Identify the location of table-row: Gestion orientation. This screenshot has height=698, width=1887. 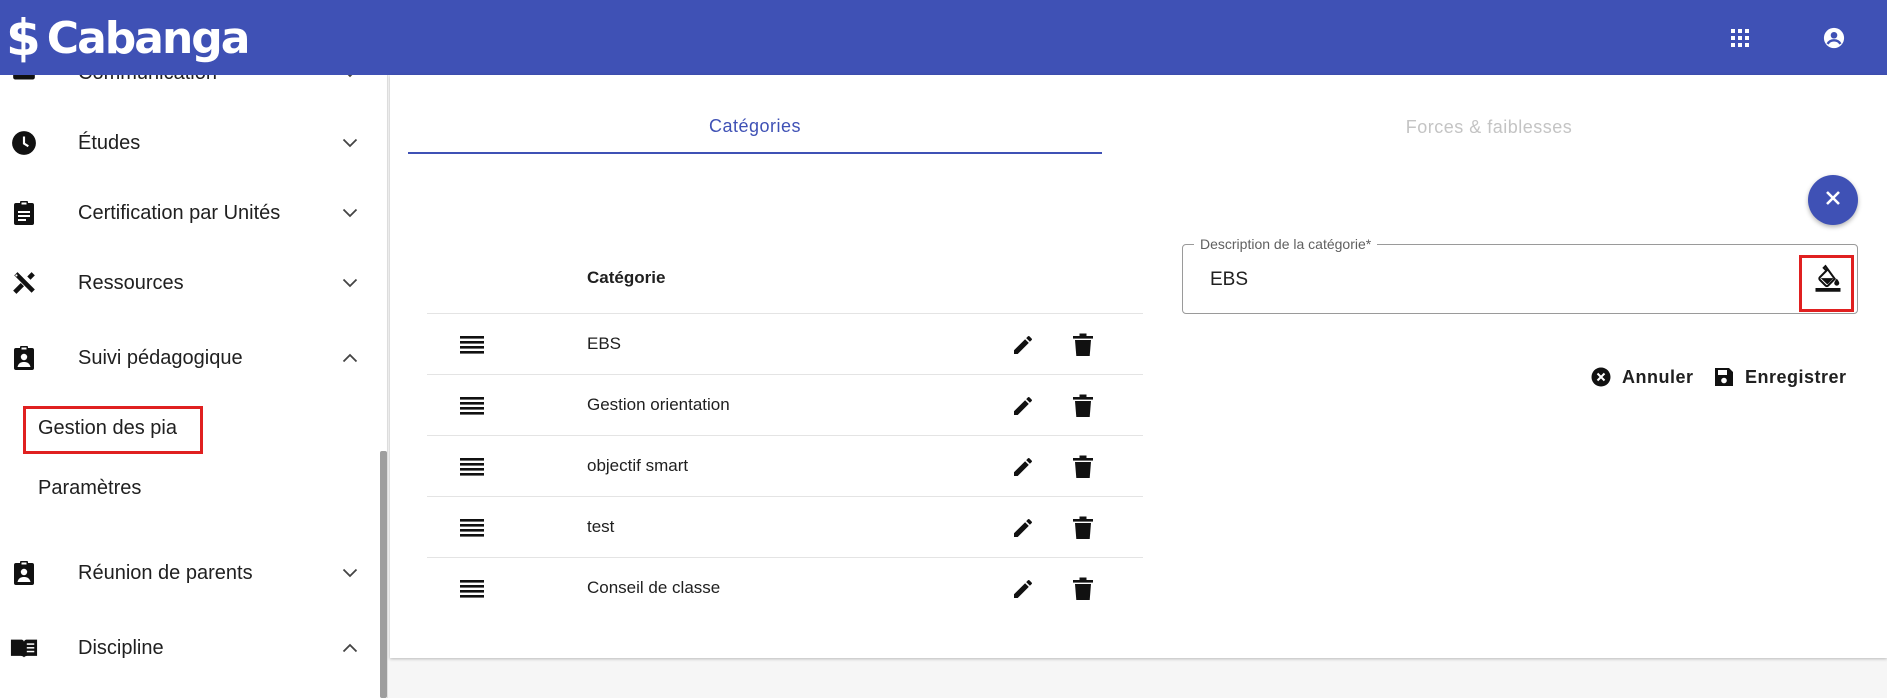
(785, 404).